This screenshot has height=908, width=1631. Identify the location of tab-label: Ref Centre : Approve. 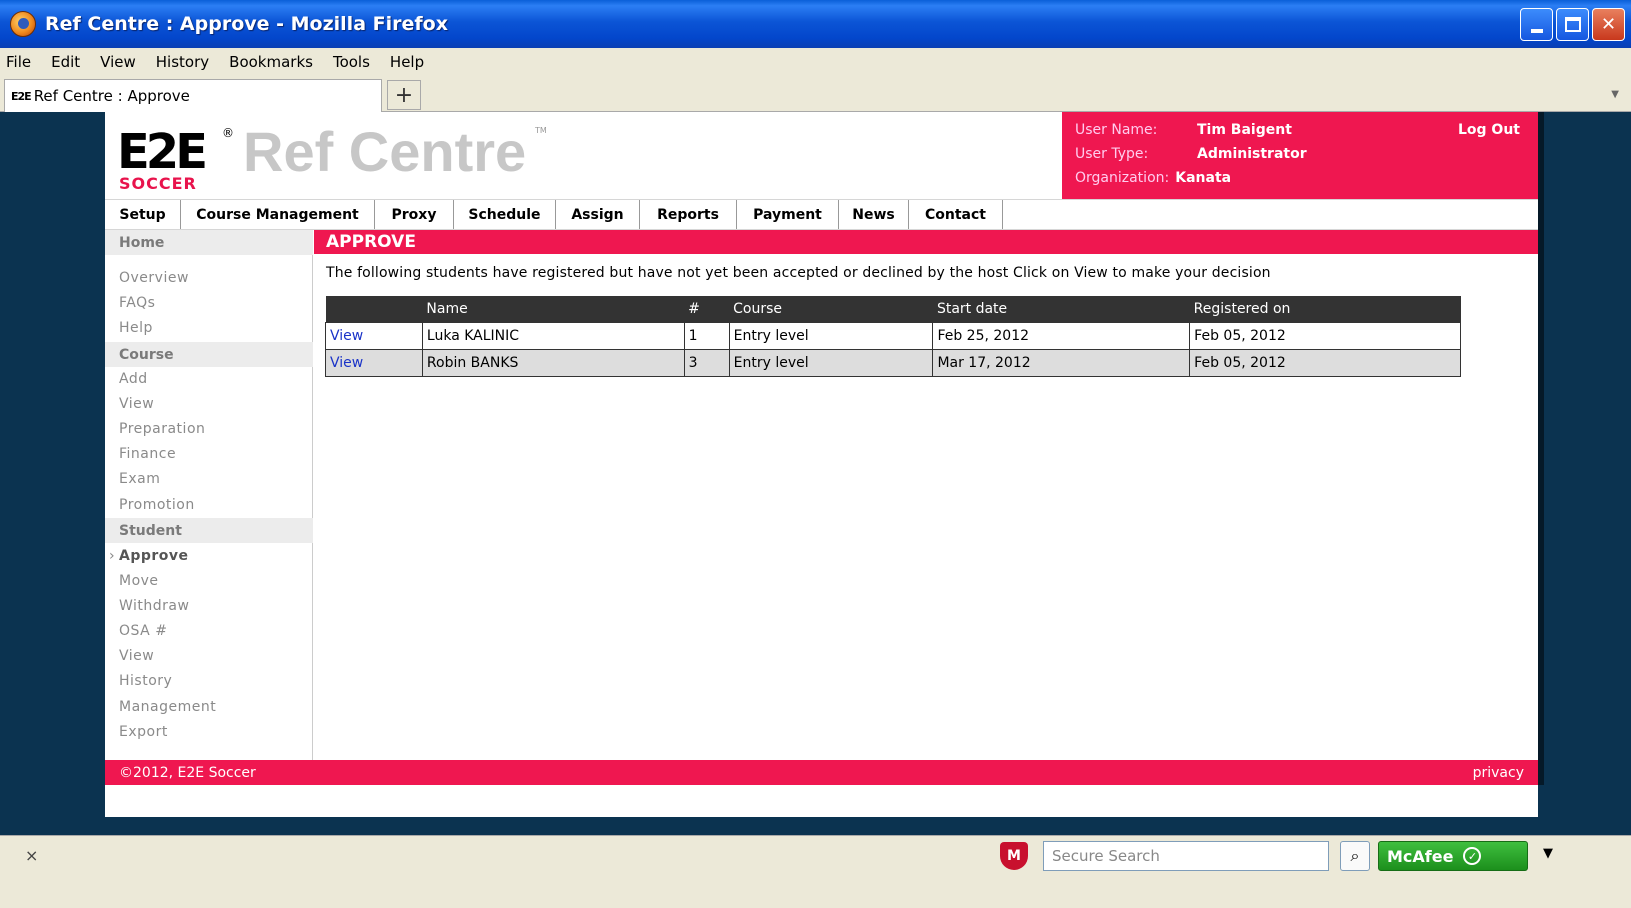
(111, 96).